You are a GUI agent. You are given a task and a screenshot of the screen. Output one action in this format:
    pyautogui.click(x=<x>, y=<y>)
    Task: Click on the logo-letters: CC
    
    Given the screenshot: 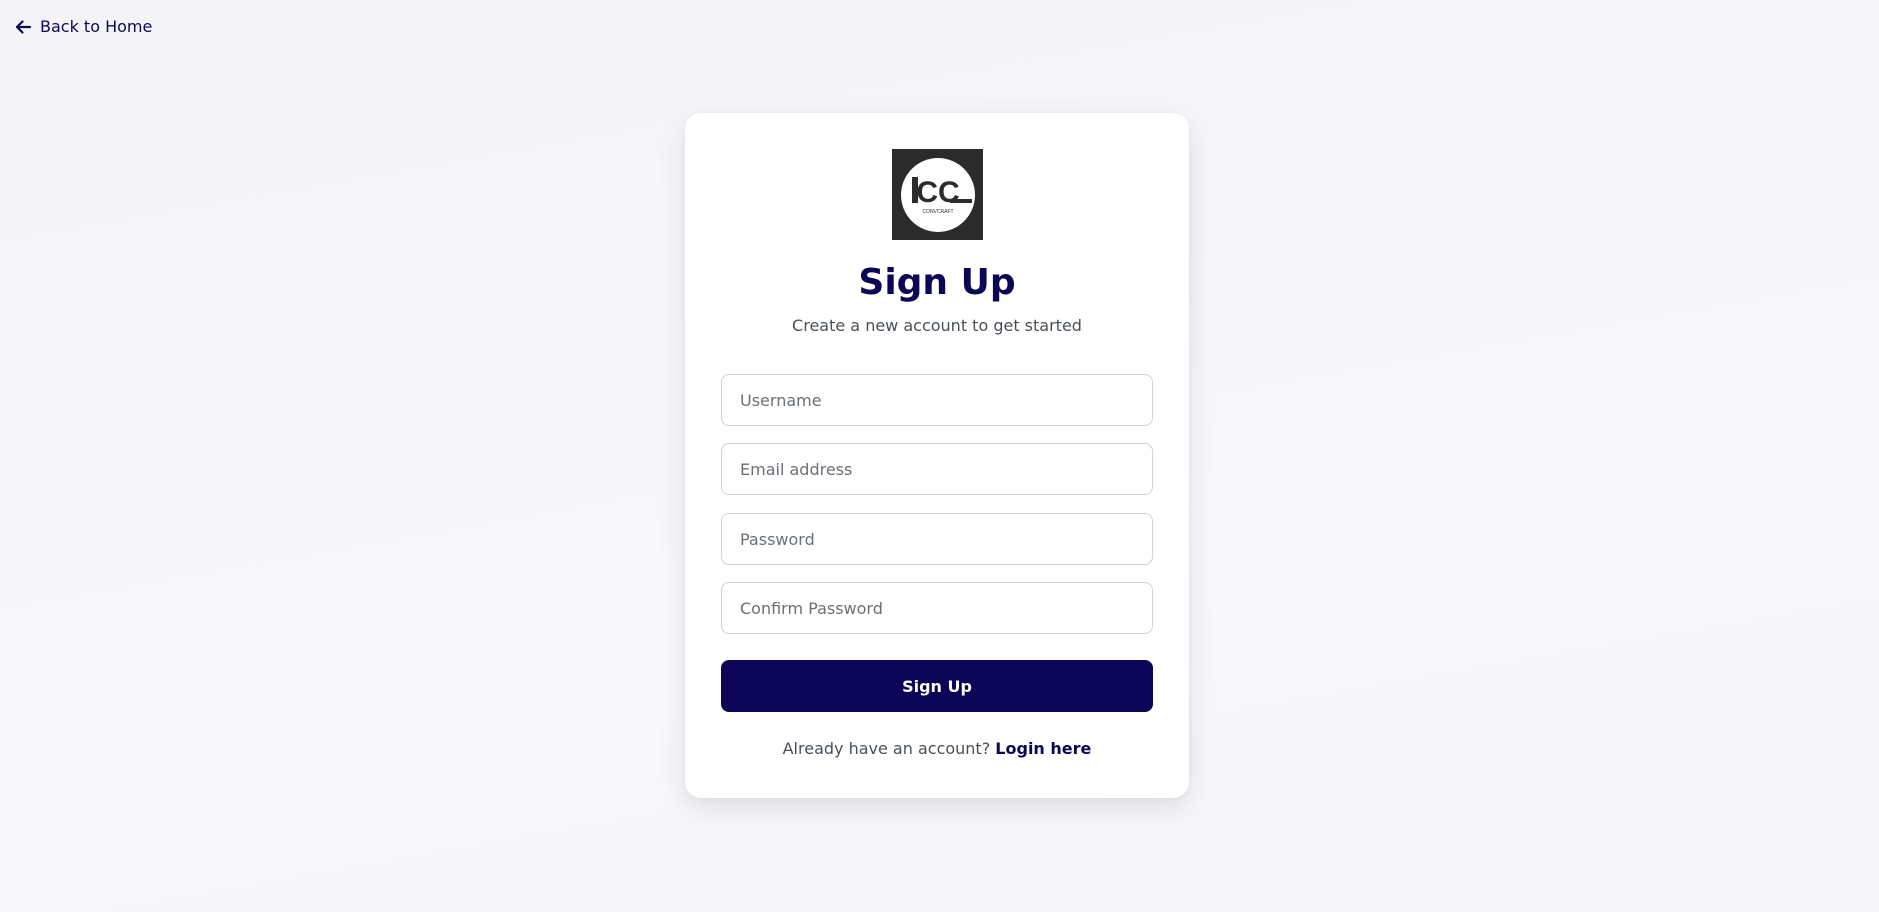 What is the action you would take?
    pyautogui.click(x=937, y=192)
    